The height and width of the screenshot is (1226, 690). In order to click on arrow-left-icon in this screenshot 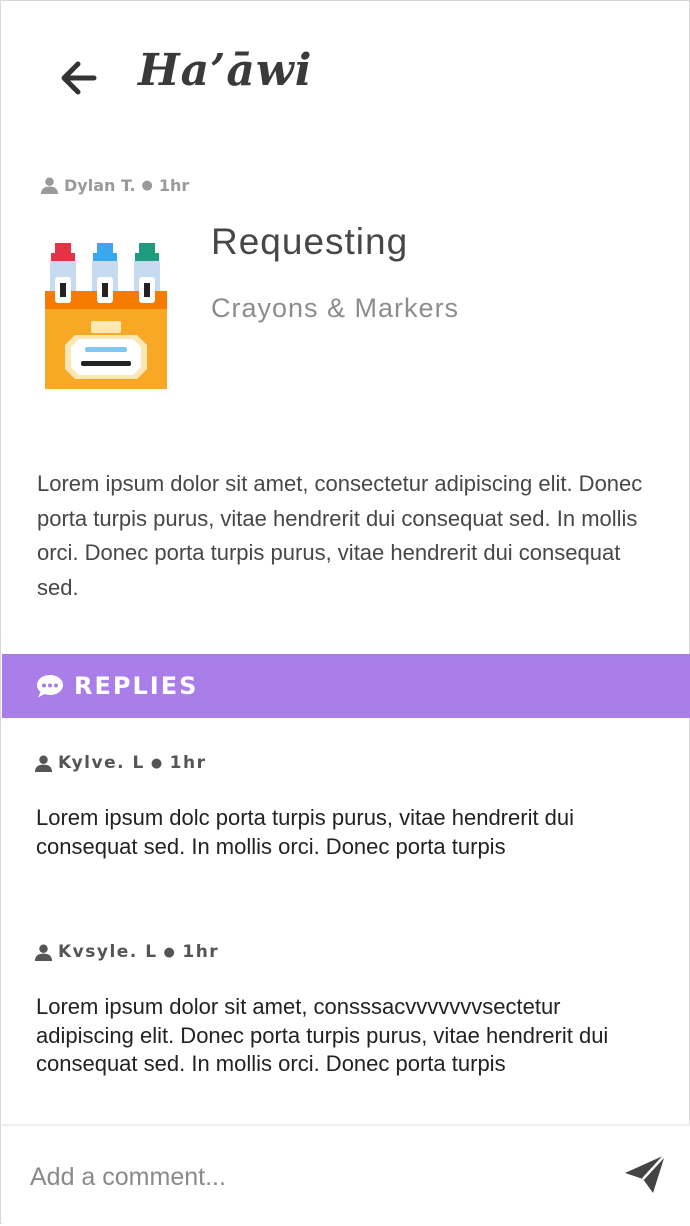, I will do `click(79, 78)`.